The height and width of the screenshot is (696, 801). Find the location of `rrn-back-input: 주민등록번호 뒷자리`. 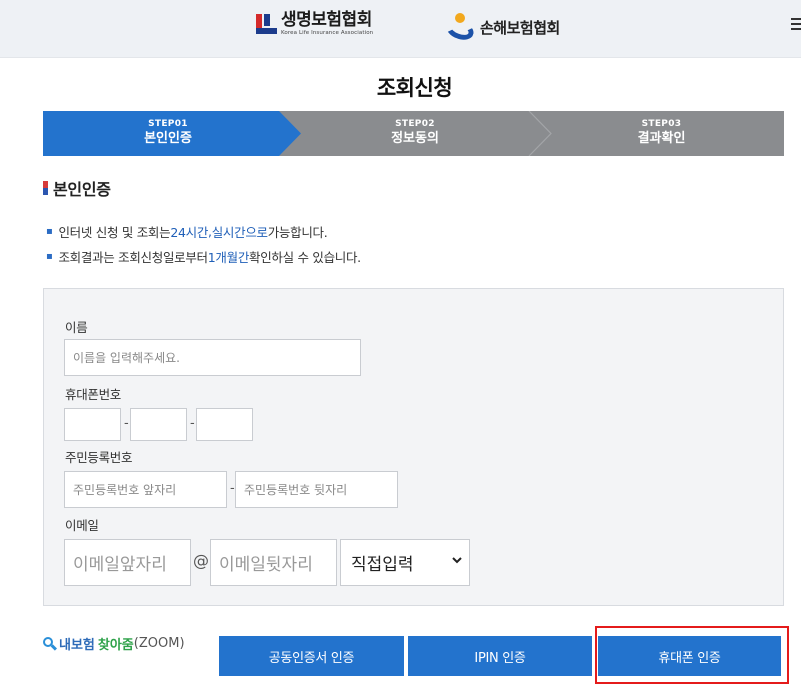

rrn-back-input: 주민등록번호 뒷자리 is located at coordinates (316, 489).